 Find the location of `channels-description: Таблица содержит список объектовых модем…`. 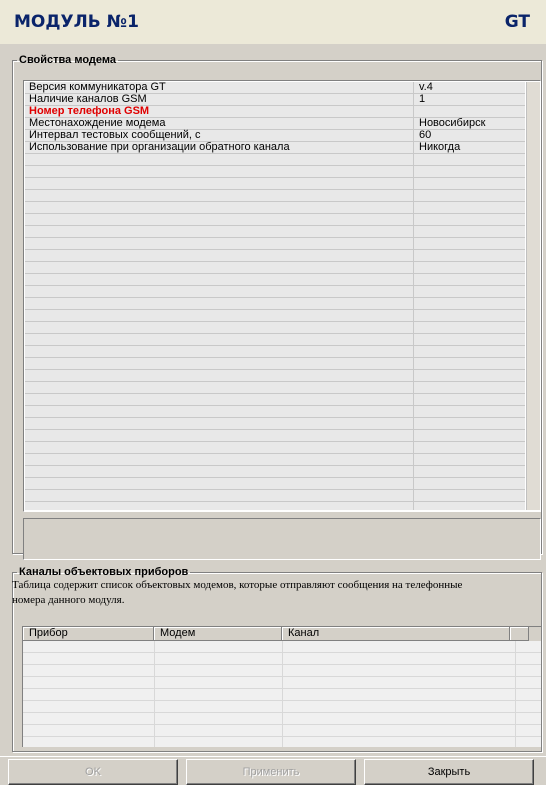

channels-description: Таблица содержит список объектовых модем… is located at coordinates (237, 592).